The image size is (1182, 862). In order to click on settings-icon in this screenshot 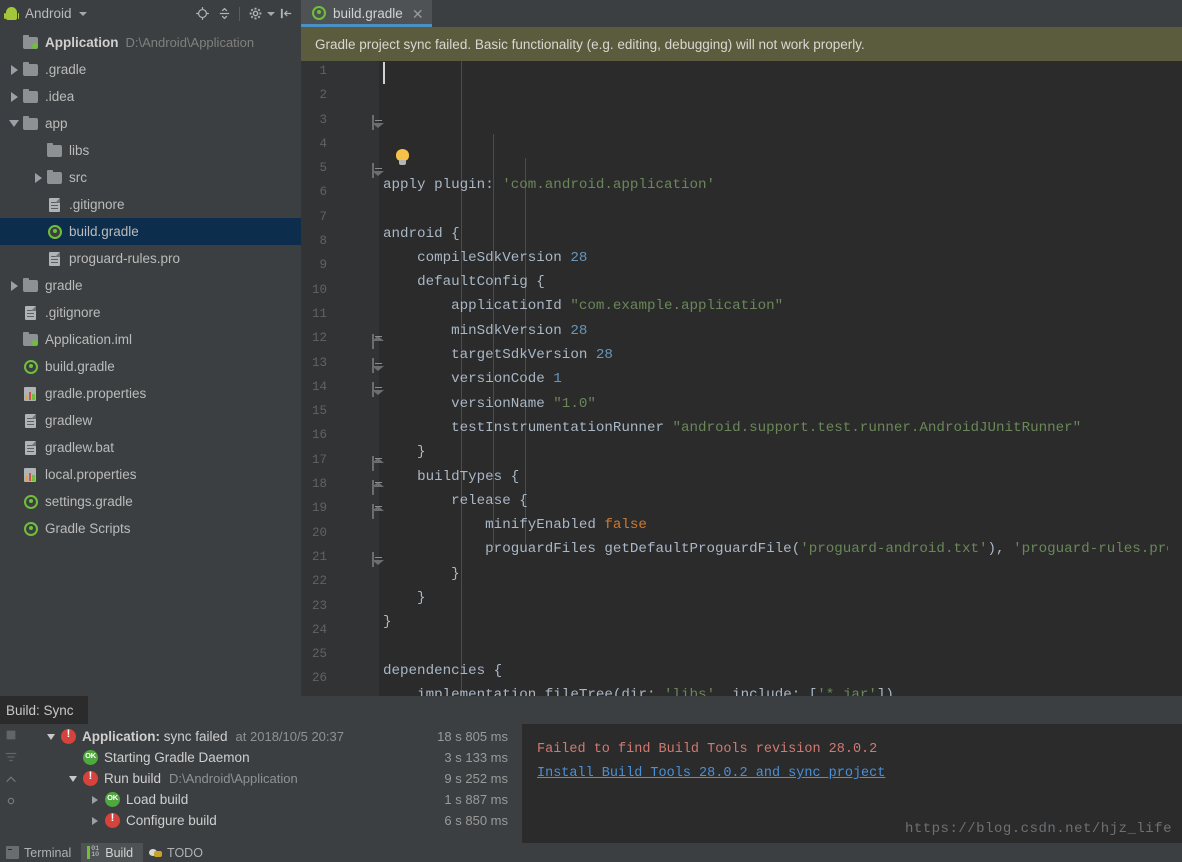, I will do `click(11, 801)`.